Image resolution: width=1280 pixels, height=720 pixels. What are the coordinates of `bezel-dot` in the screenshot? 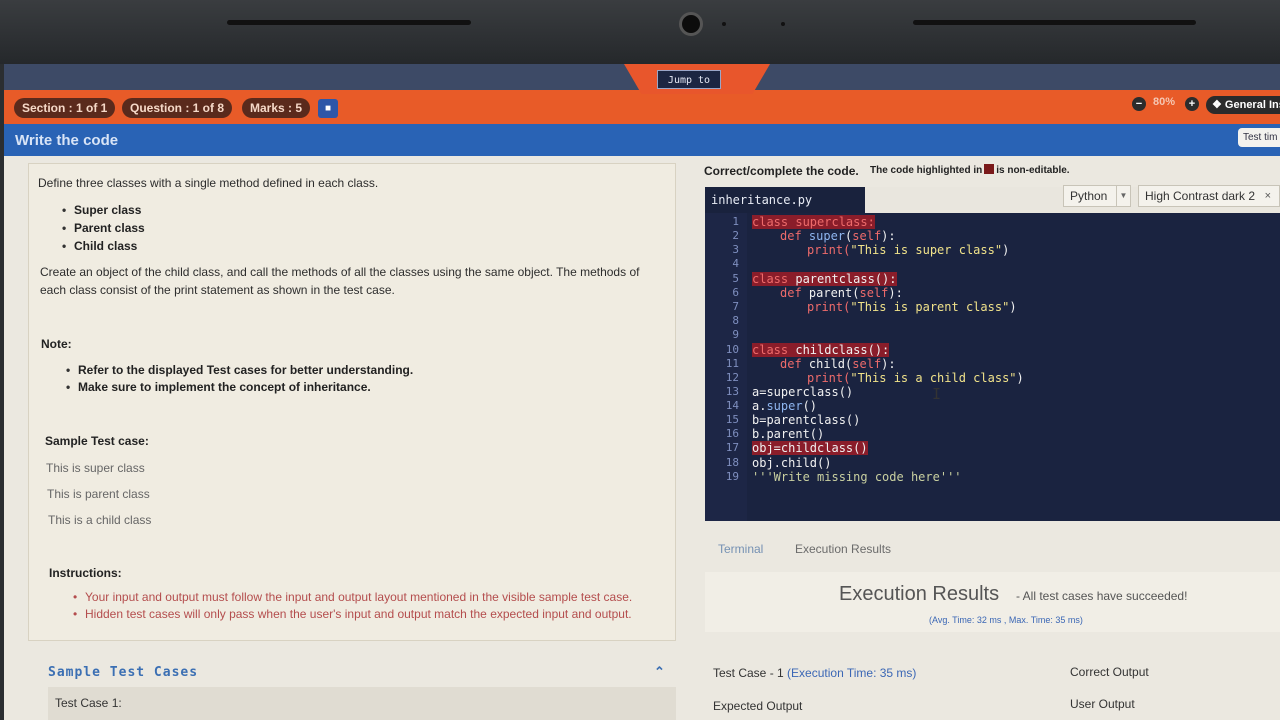 It's located at (724, 24).